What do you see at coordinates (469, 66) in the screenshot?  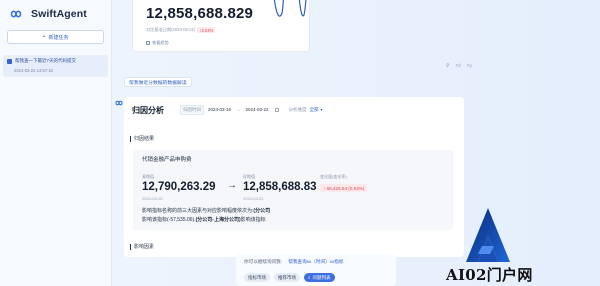 I see `thumbs-down-icon: 👎︎` at bounding box center [469, 66].